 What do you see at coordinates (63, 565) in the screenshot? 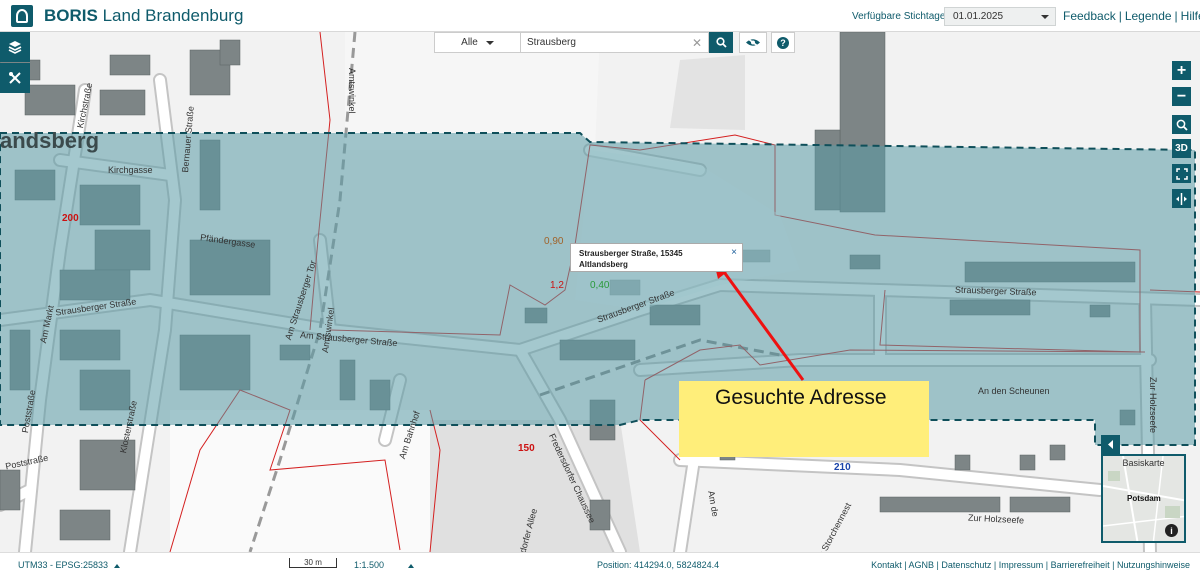
I see `crs-value: UTM33 - EPSG:25833` at bounding box center [63, 565].